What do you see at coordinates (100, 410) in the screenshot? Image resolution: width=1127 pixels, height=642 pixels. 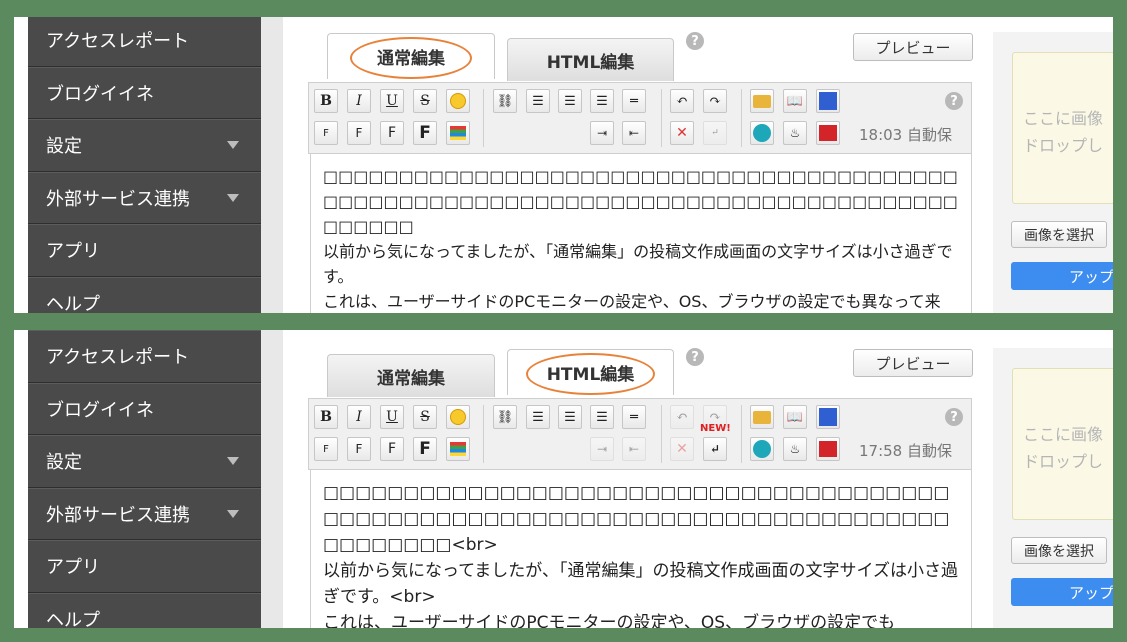 I see `sidebar-item-label: ブログイイネ` at bounding box center [100, 410].